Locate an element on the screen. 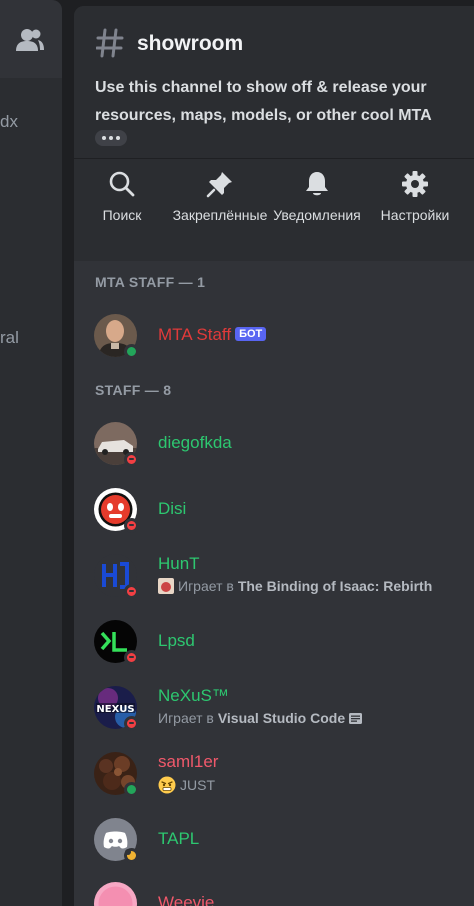 Image resolution: width=474 pixels, height=906 pixels. member-name: Weevie is located at coordinates (186, 899).